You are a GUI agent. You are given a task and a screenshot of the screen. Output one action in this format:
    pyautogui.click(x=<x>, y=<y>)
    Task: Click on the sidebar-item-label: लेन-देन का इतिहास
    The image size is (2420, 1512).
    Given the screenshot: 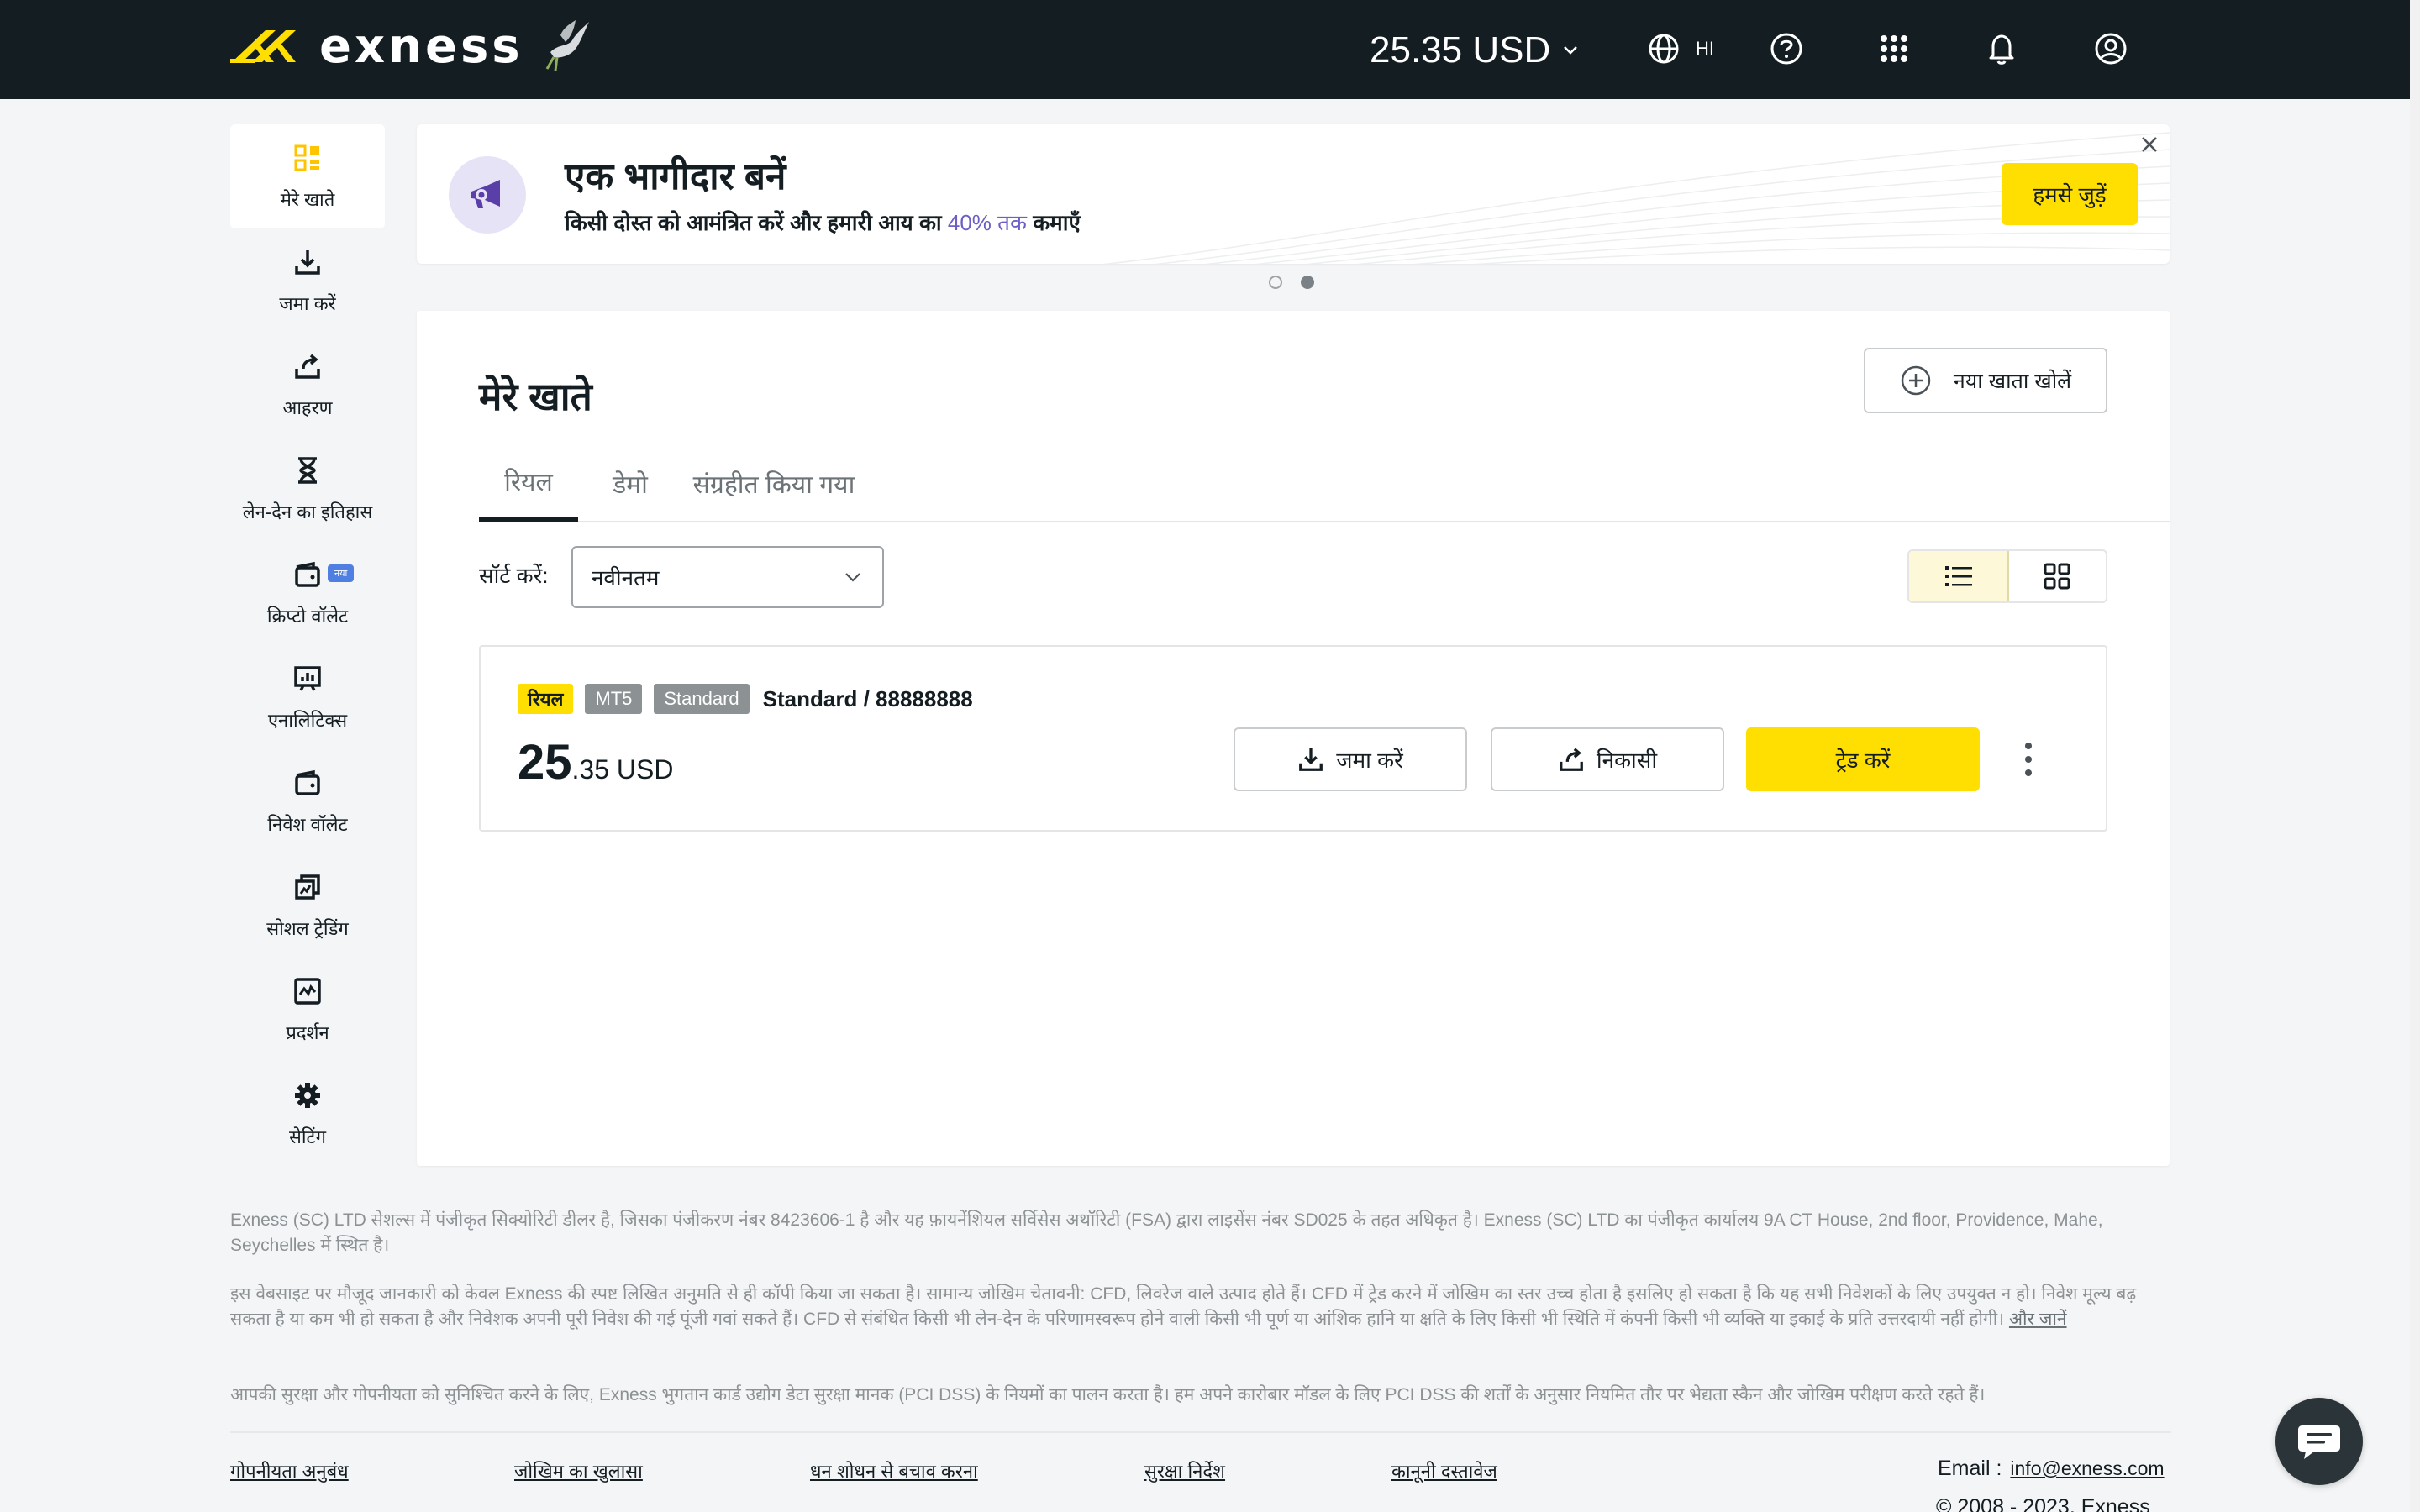 What is the action you would take?
    pyautogui.click(x=307, y=511)
    